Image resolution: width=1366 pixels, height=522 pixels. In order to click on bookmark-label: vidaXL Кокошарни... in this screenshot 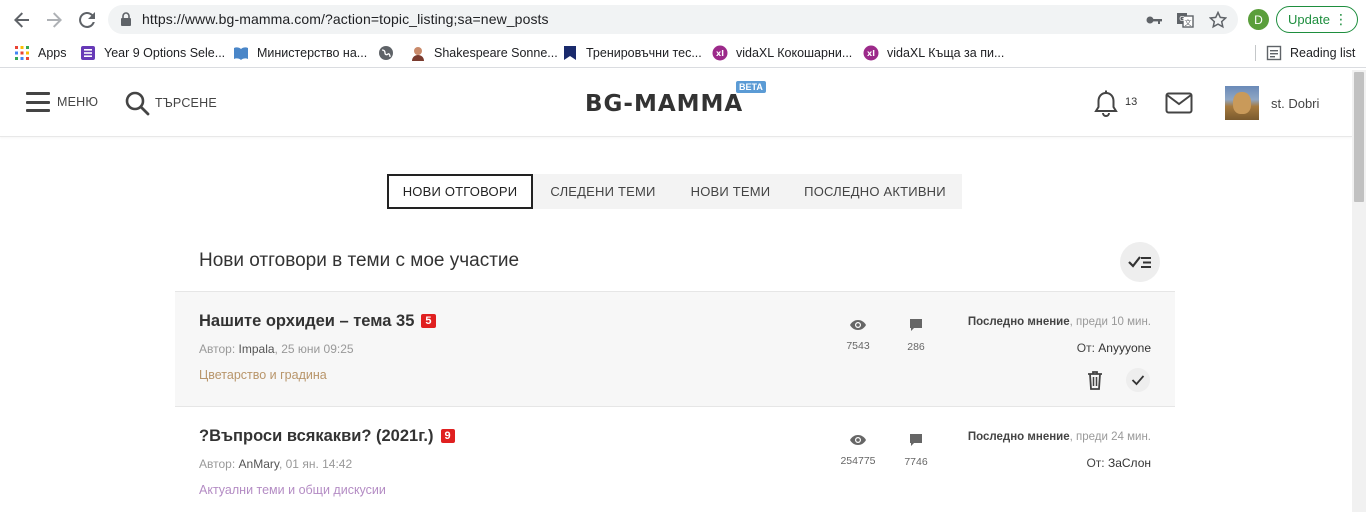, I will do `click(794, 53)`.